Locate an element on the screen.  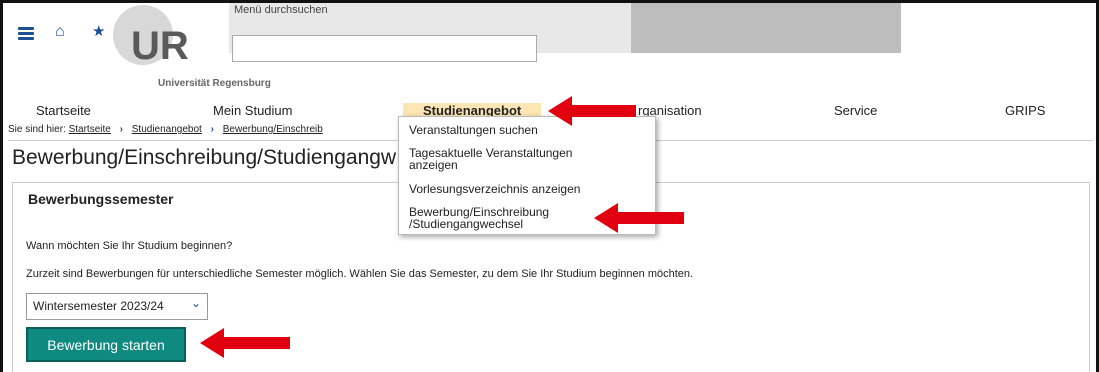
svg-text: UR is located at coordinates (160, 46).